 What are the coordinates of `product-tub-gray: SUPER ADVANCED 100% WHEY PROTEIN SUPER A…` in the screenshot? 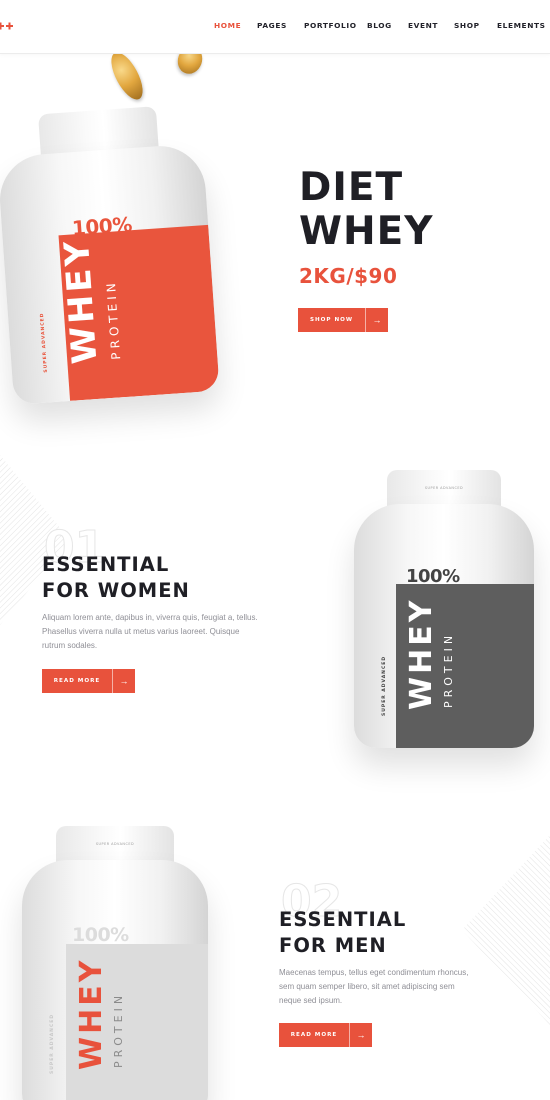 It's located at (444, 610).